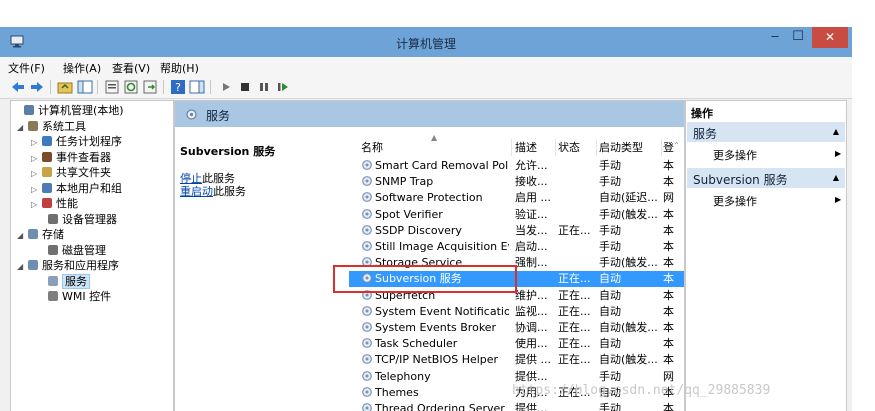 This screenshot has height=411, width=875. I want to click on up-folder-icon, so click(65, 87).